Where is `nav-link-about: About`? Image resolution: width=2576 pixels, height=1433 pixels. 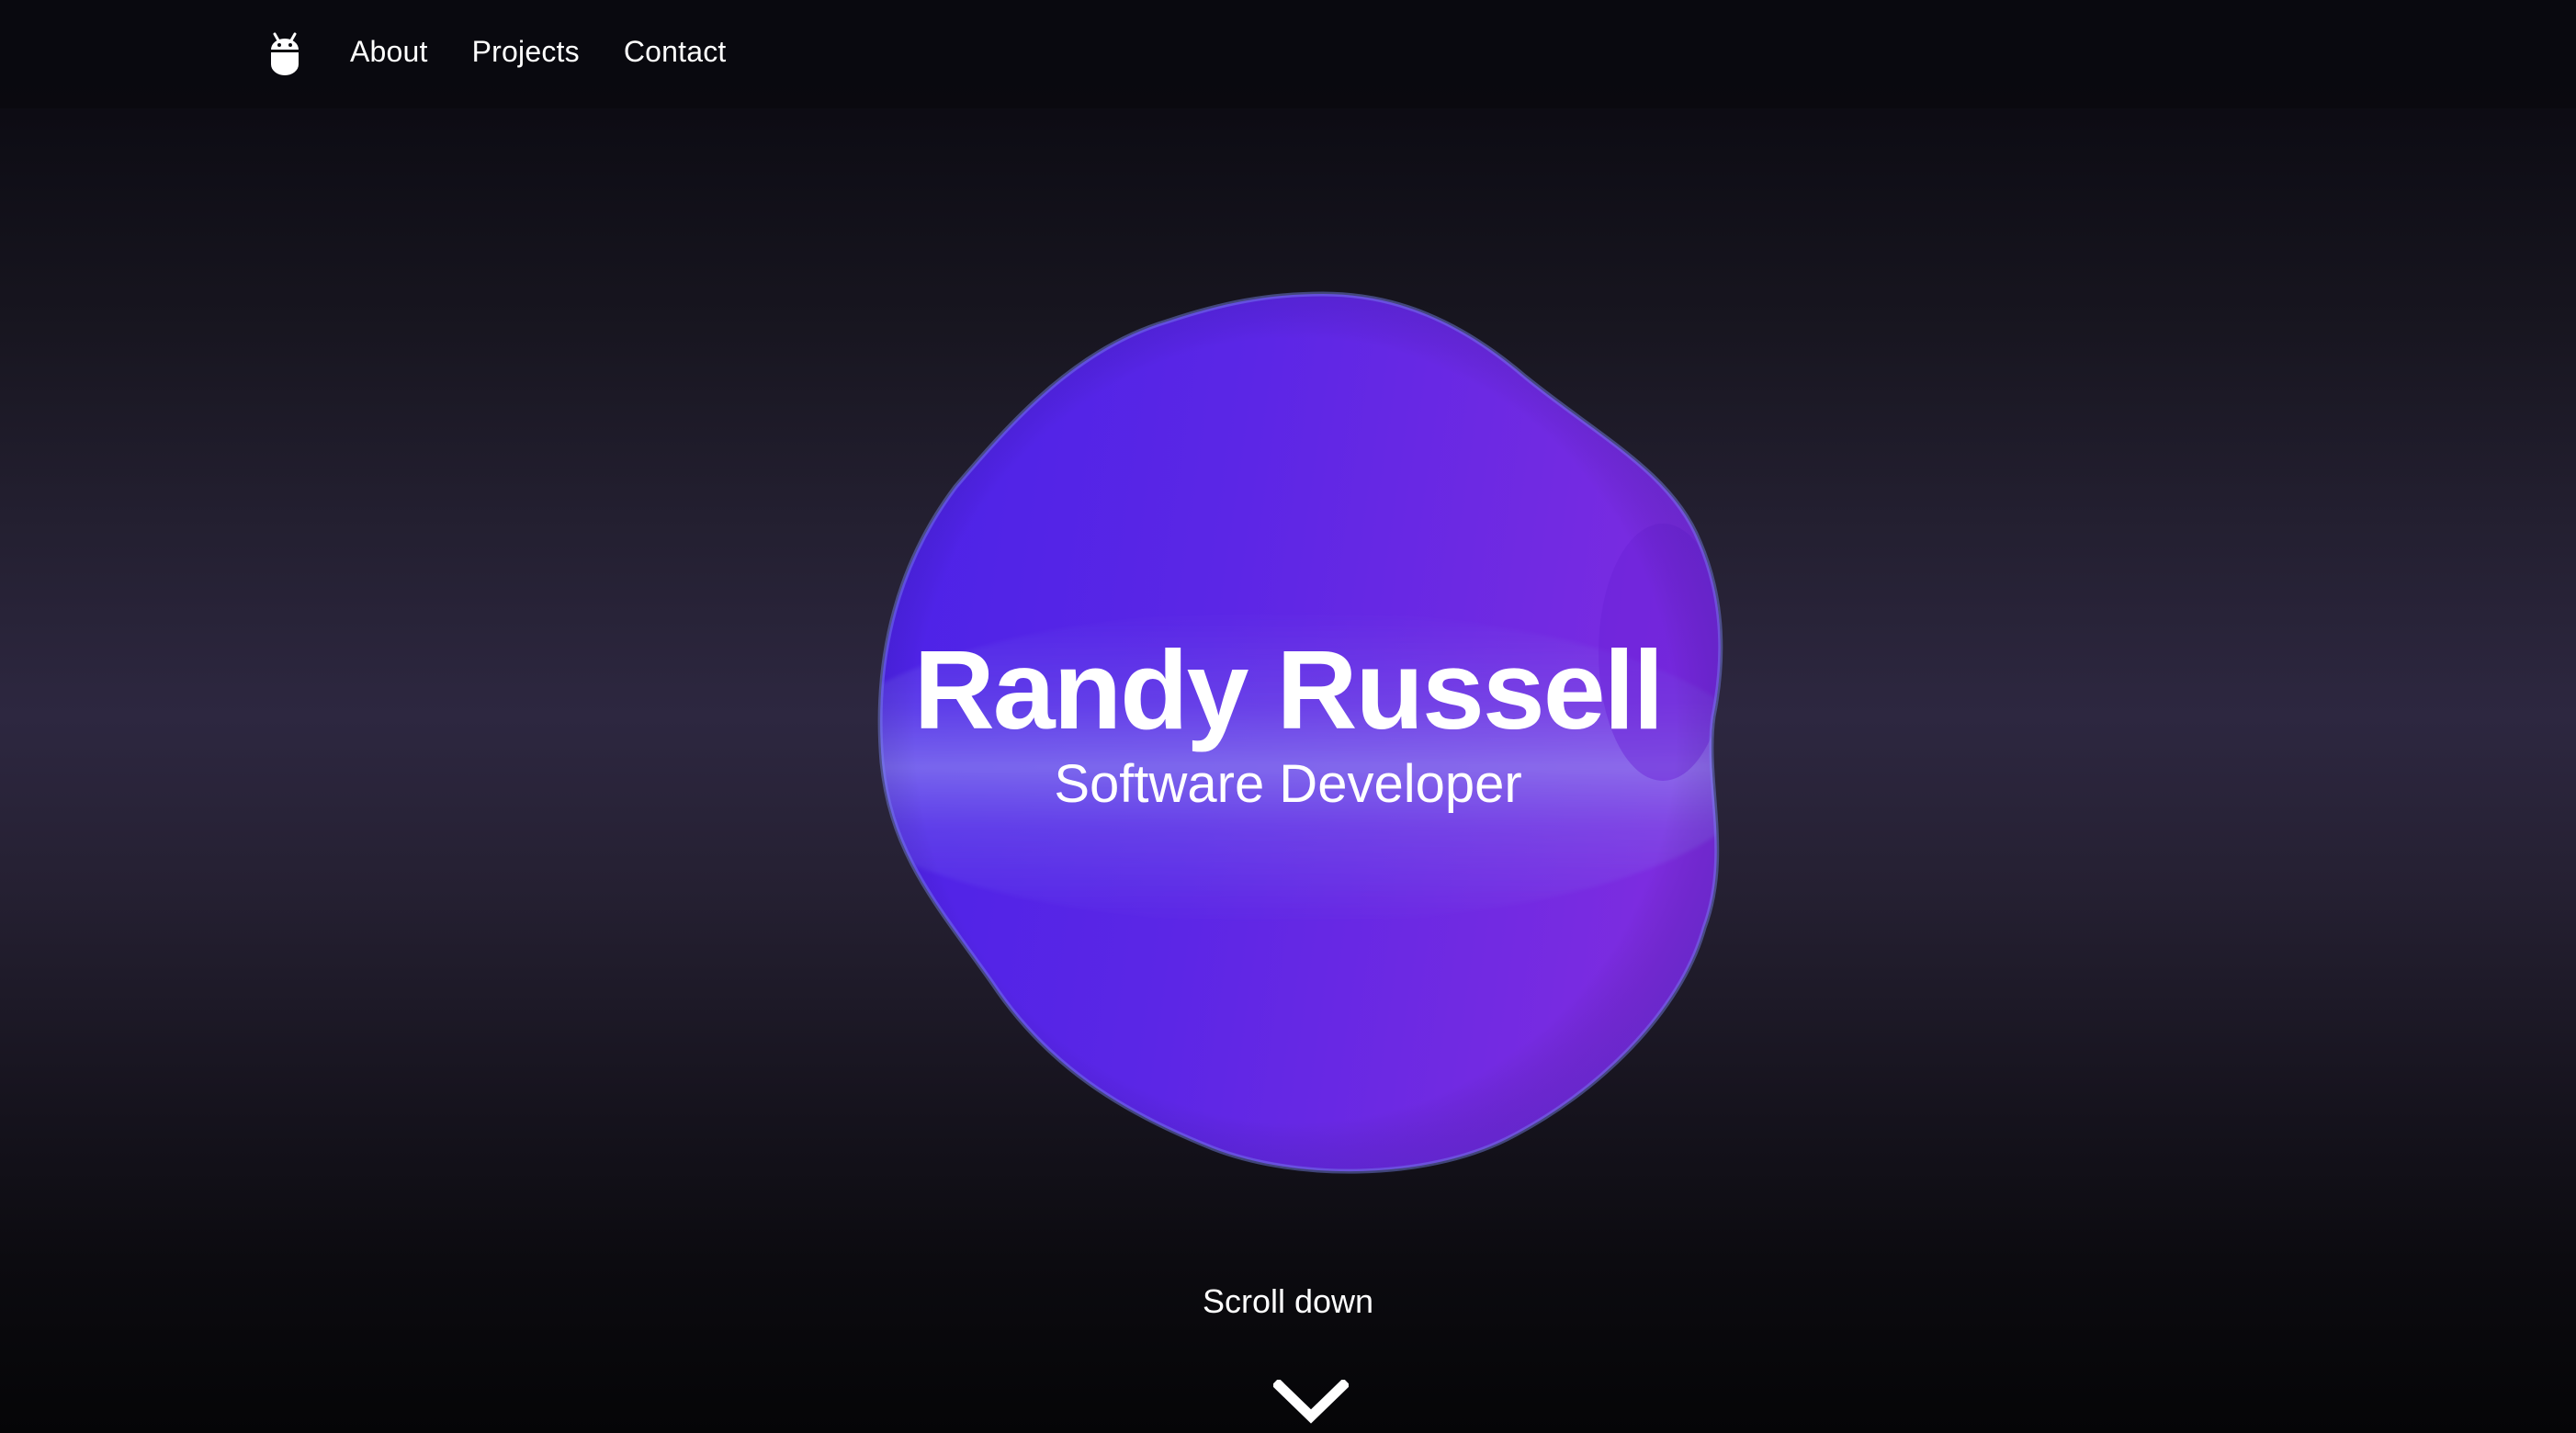 nav-link-about: About is located at coordinates (389, 52).